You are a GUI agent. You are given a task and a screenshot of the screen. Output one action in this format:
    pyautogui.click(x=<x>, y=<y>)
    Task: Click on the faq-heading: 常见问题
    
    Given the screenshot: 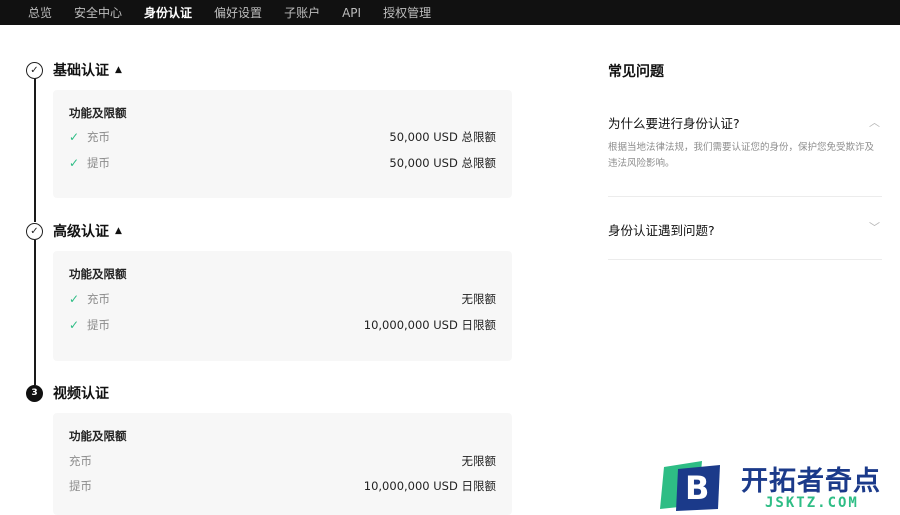 What is the action you would take?
    pyautogui.click(x=636, y=72)
    